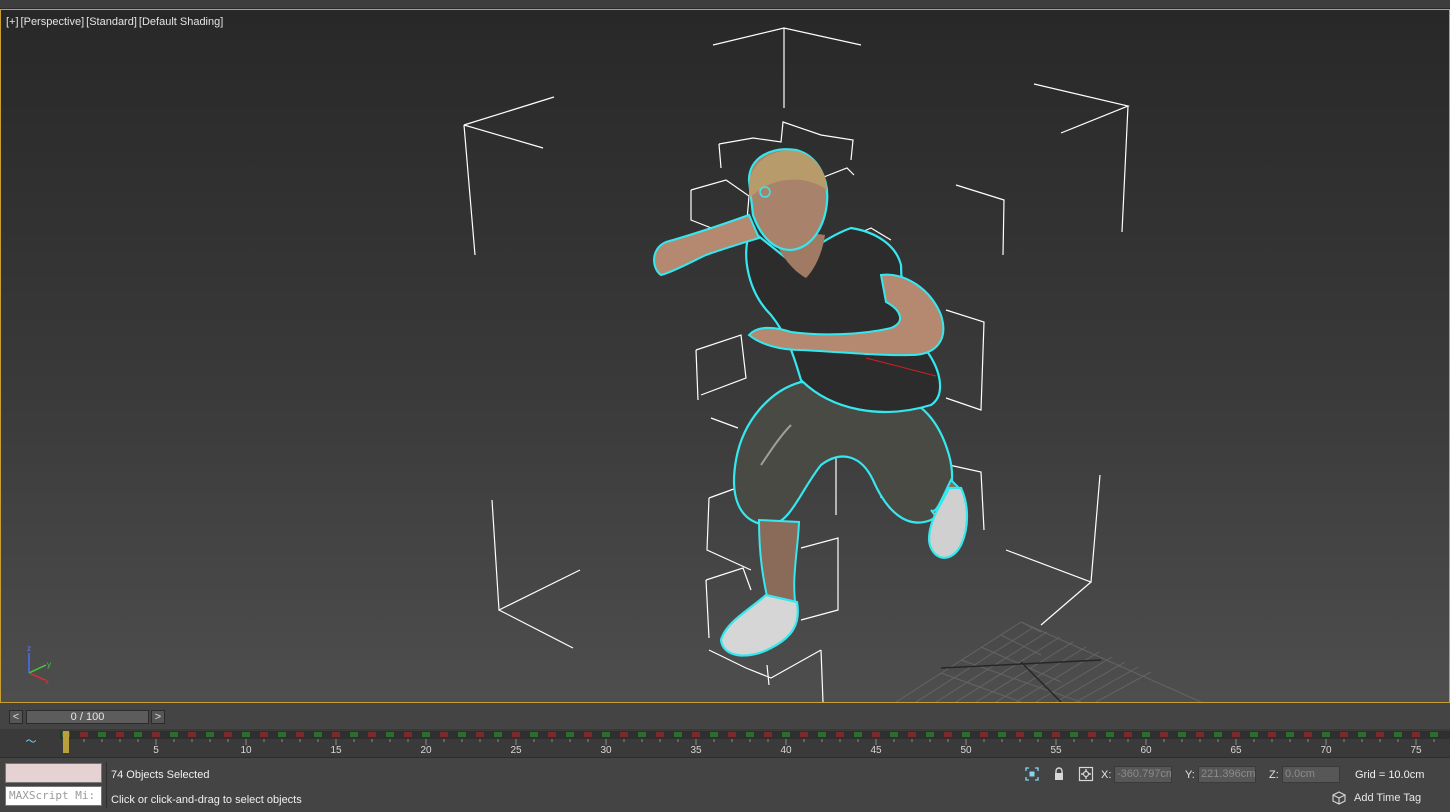  Describe the element at coordinates (1326, 750) in the screenshot. I see `track-bar-tick-label: 70` at that location.